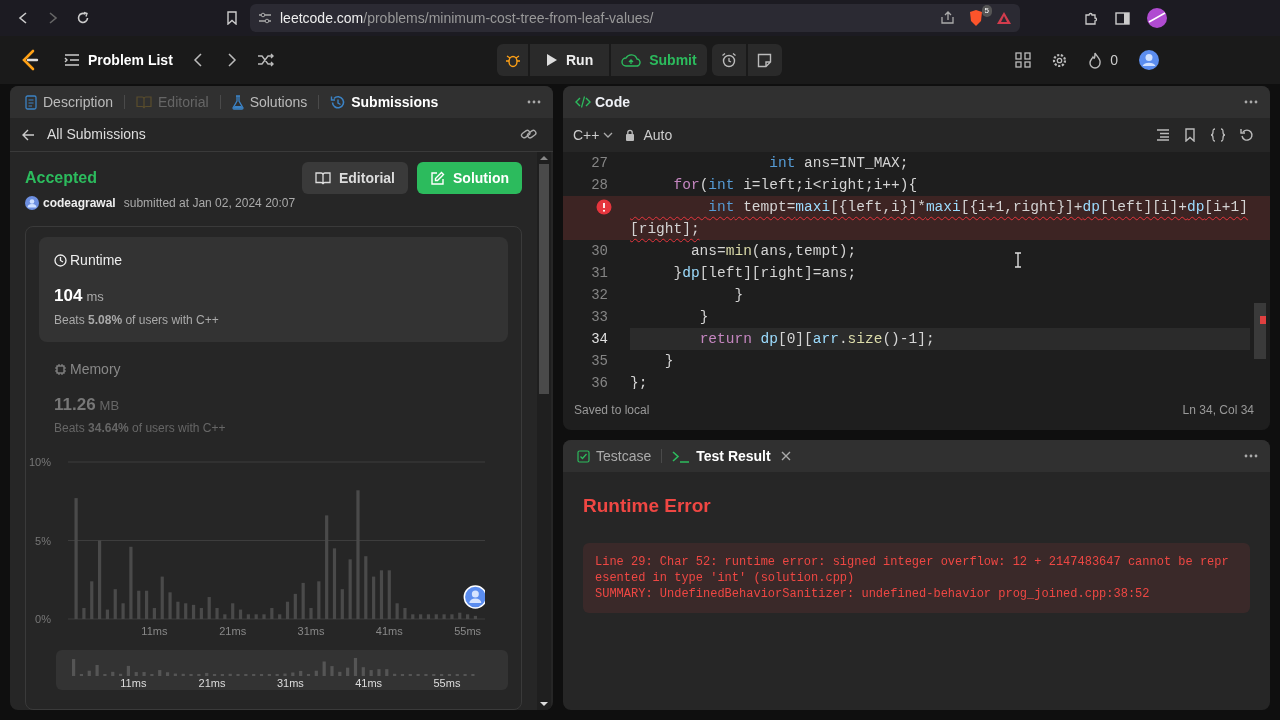  What do you see at coordinates (593, 135) in the screenshot?
I see `language-dropdown: C++` at bounding box center [593, 135].